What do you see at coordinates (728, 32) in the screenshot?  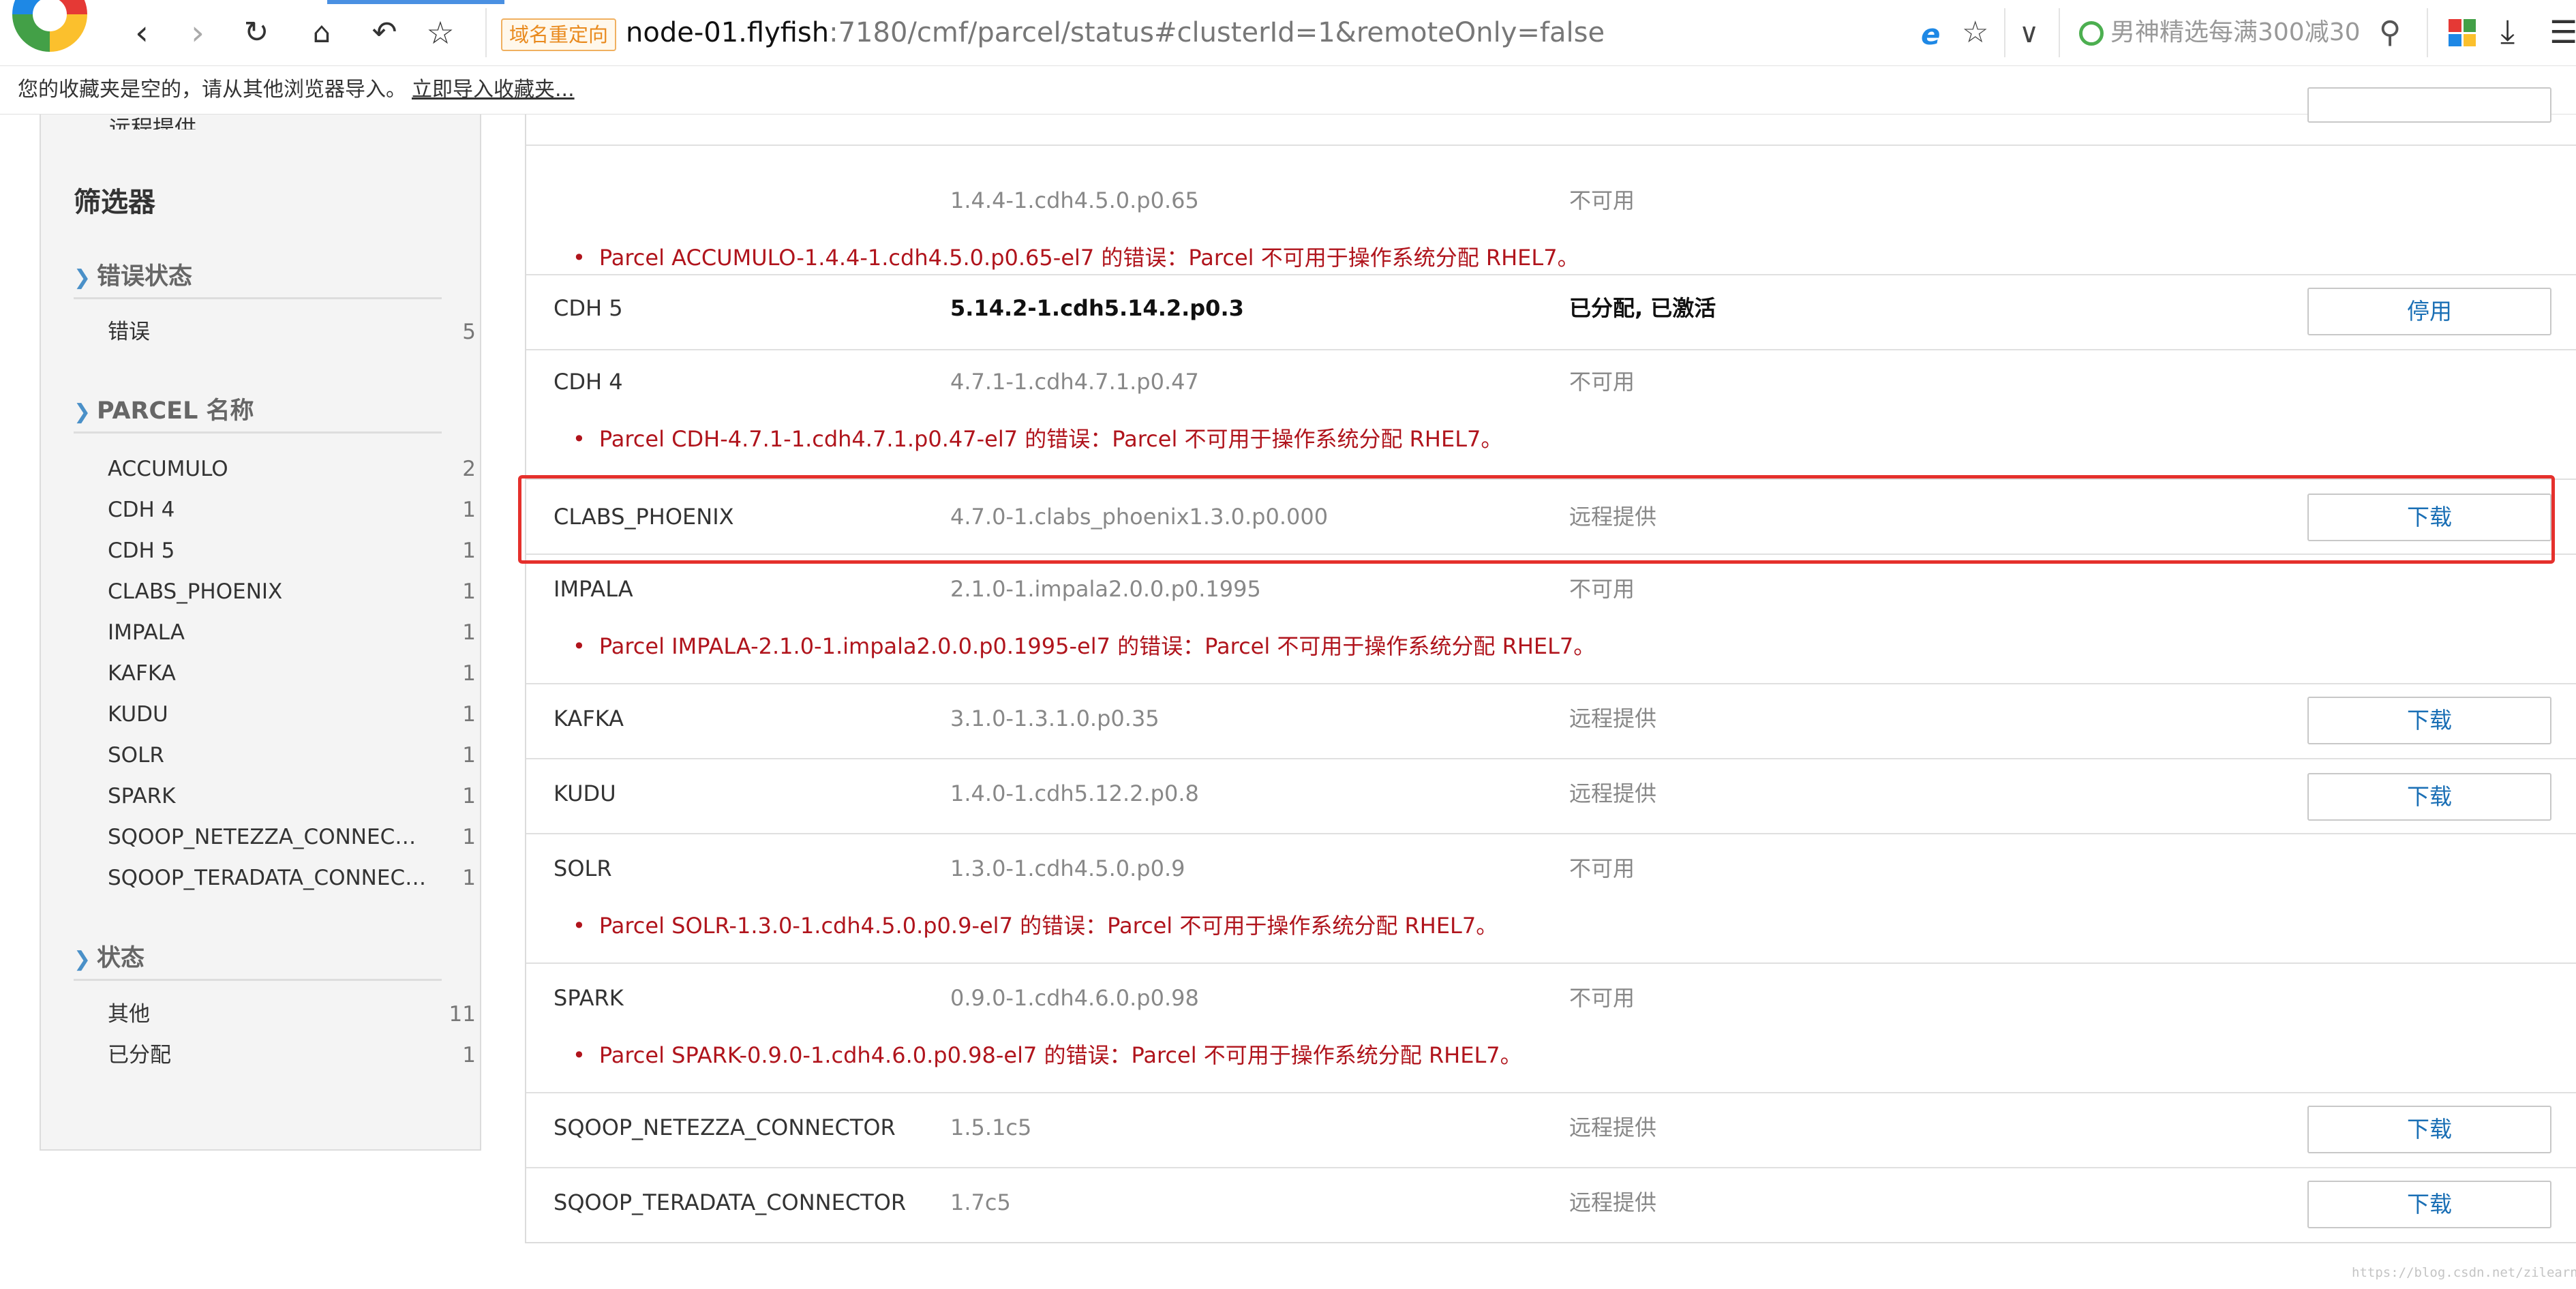 I see `url-host: node-01.flyfish` at bounding box center [728, 32].